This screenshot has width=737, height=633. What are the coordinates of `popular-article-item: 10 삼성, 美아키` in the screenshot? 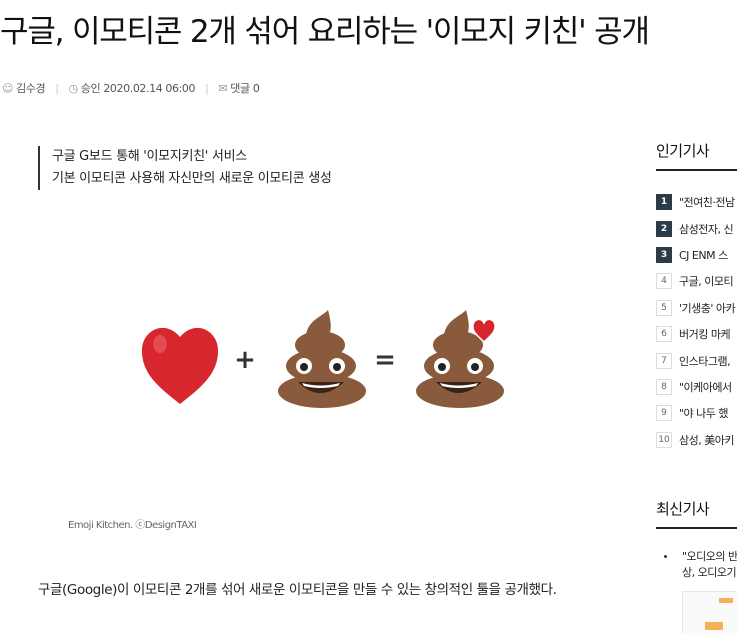 It's located at (696, 440).